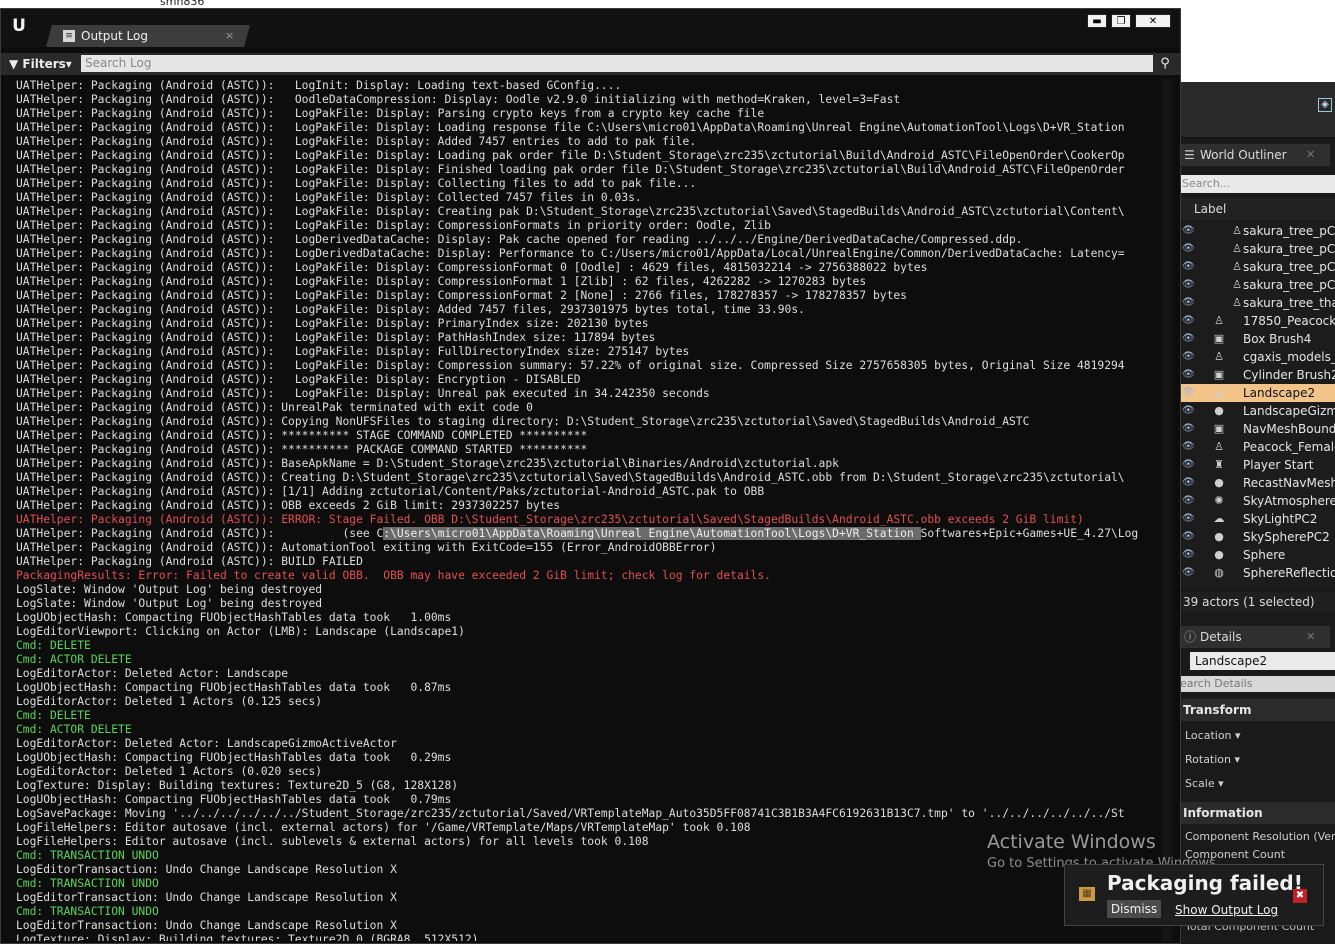 This screenshot has height=944, width=1335. Describe the element at coordinates (617, 63) in the screenshot. I see `search-log-input: Search Log` at that location.